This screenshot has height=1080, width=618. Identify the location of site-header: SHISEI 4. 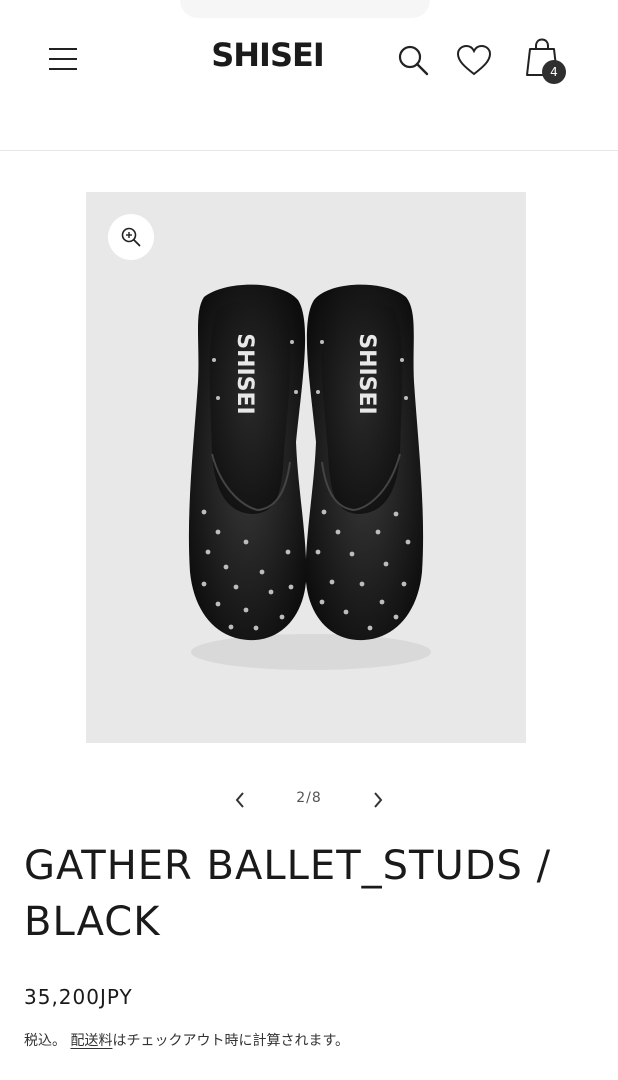
(309, 75).